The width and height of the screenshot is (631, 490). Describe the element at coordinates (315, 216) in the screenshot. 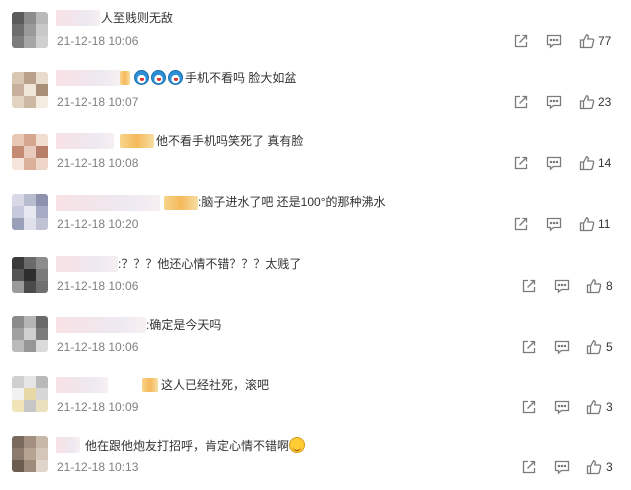

I see `comment-item: :脑子进水了吧 还是100°的那种沸水 21-12-18 10:20 11` at that location.